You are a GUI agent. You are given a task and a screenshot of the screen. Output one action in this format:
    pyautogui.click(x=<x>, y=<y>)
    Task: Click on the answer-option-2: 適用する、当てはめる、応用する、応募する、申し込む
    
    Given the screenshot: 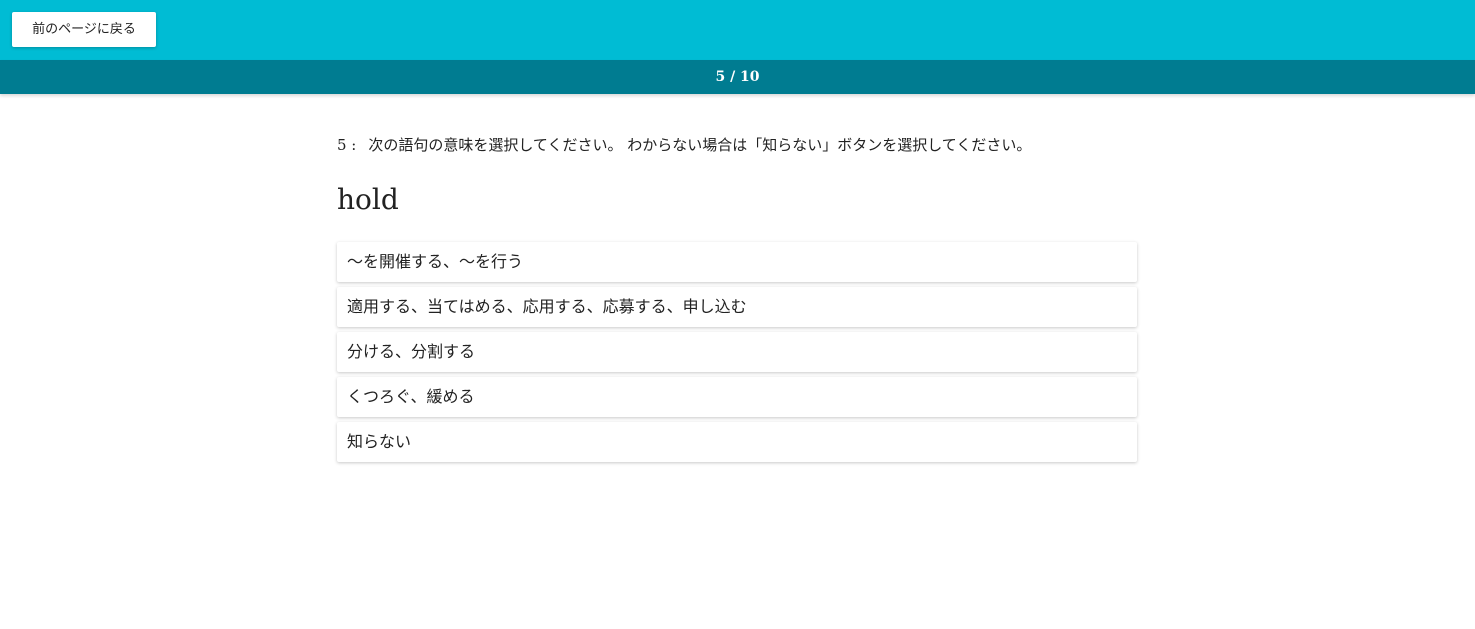 What is the action you would take?
    pyautogui.click(x=737, y=307)
    